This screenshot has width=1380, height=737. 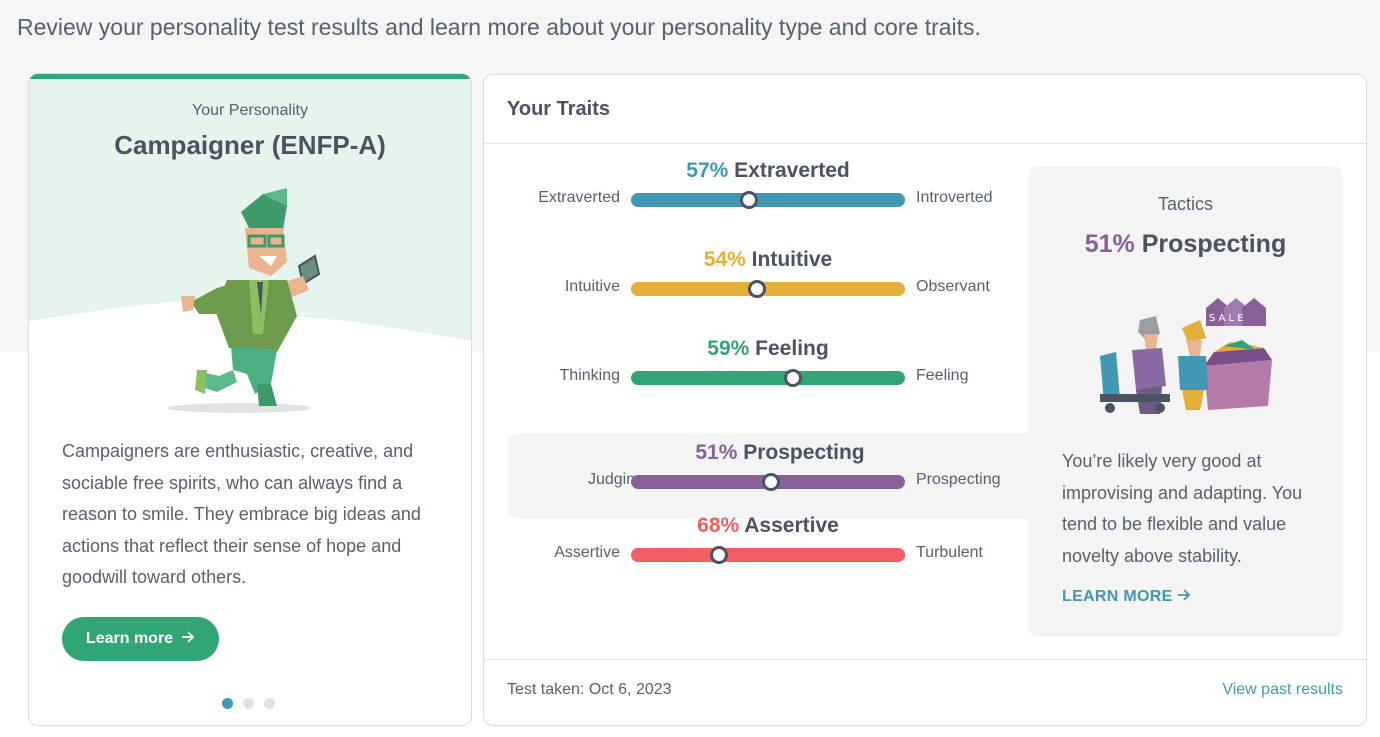 I want to click on tactics-label: Tactics, so click(x=1185, y=204).